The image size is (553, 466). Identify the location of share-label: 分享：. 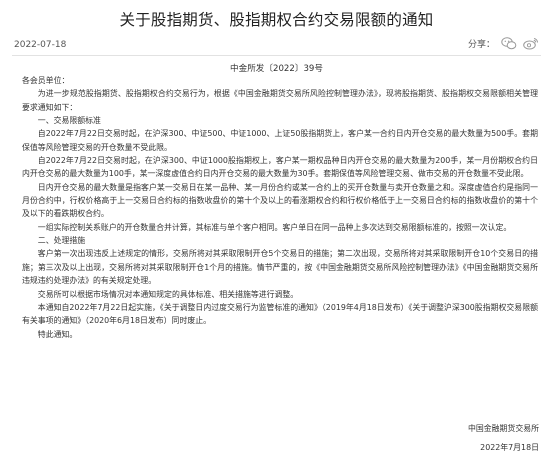
(481, 45).